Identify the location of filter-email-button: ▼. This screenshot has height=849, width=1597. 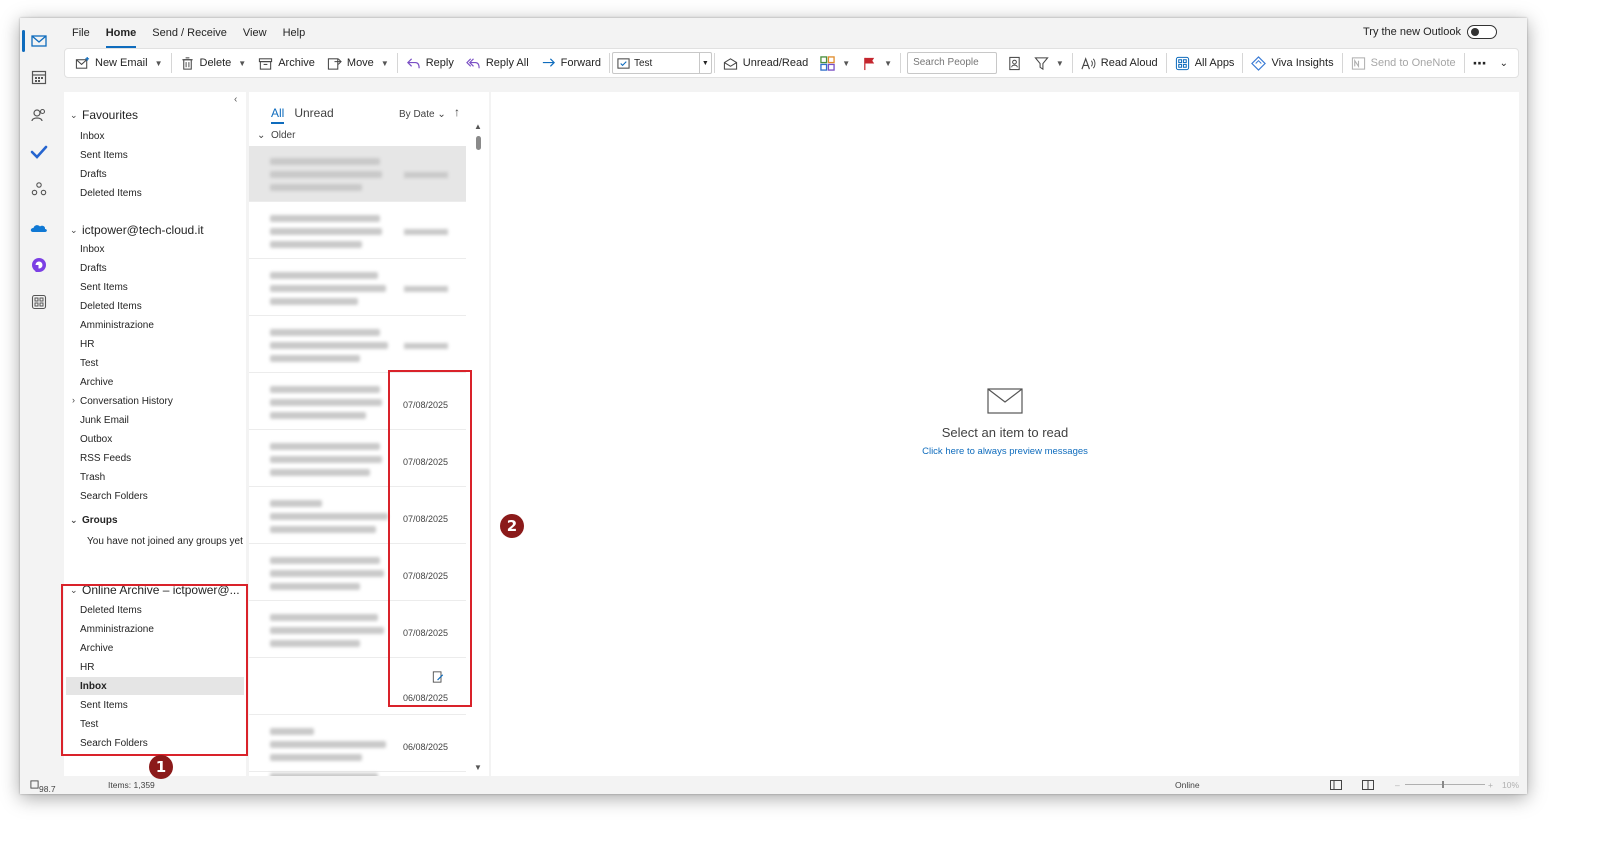
(1049, 63).